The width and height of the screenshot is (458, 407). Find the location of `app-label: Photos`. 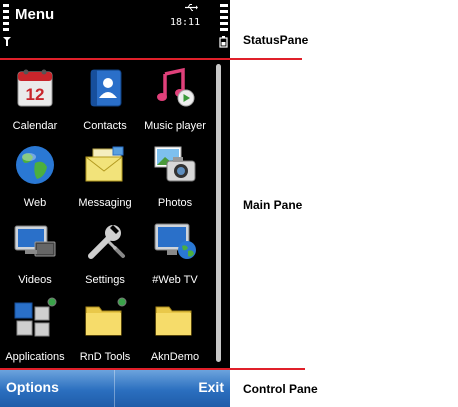

app-label: Photos is located at coordinates (175, 203).